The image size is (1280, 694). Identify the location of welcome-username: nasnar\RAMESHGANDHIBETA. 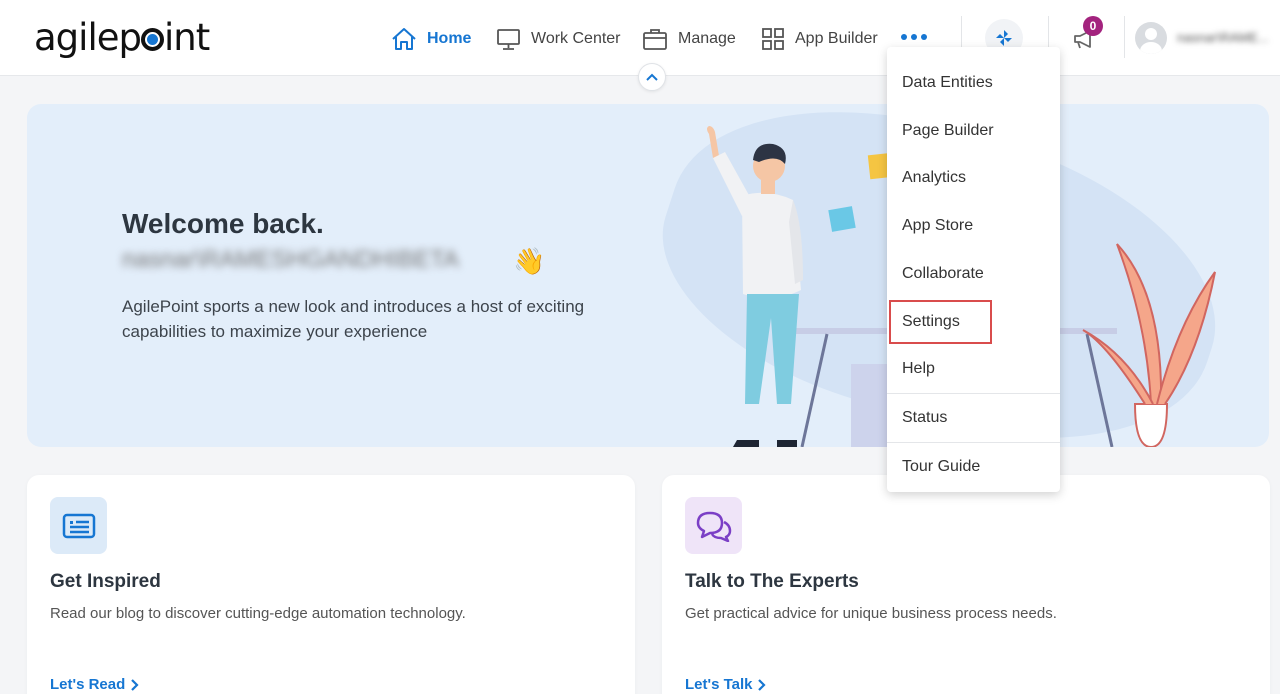
(290, 259).